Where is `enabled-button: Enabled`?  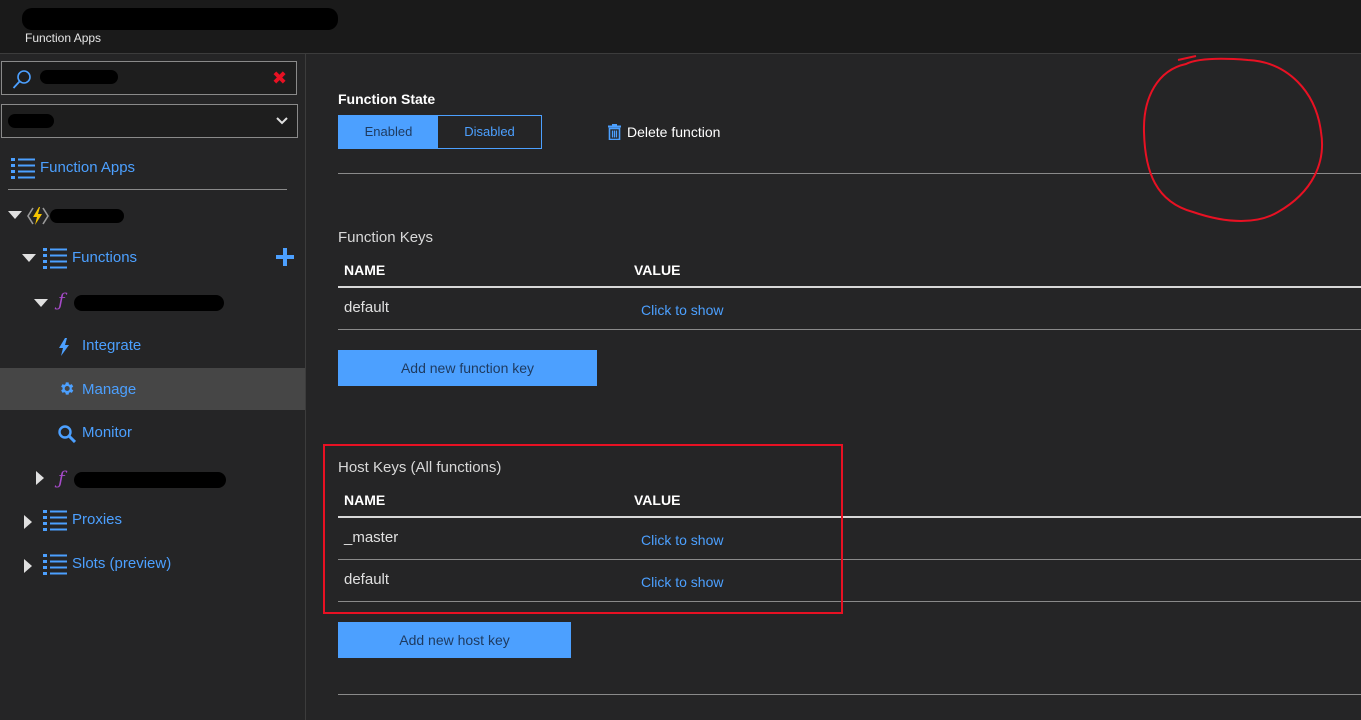 enabled-button: Enabled is located at coordinates (388, 132).